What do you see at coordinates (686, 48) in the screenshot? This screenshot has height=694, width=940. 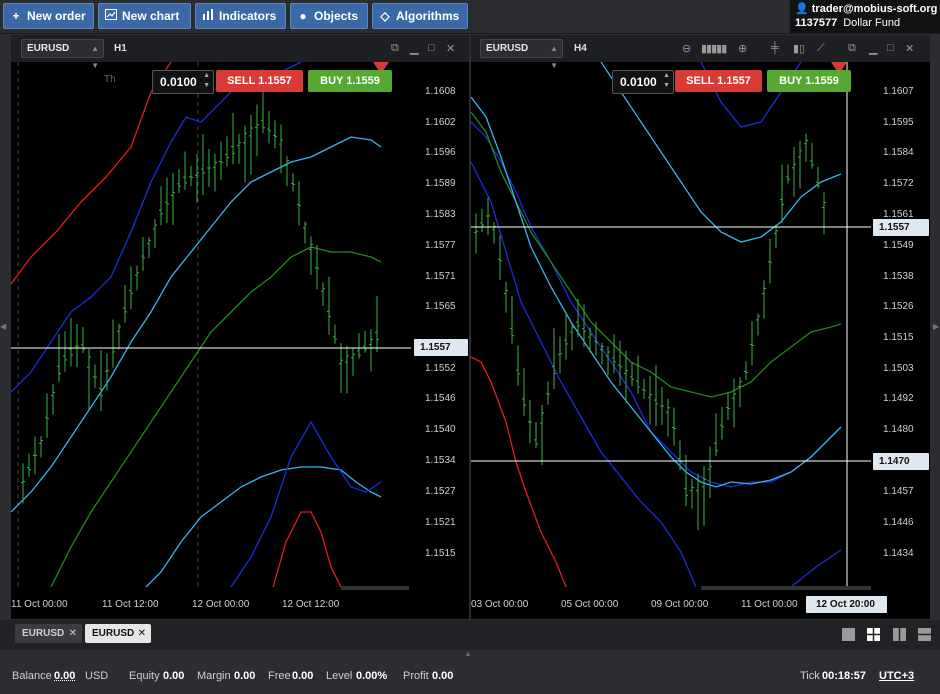 I see `zoom-out-icon: ⊖` at bounding box center [686, 48].